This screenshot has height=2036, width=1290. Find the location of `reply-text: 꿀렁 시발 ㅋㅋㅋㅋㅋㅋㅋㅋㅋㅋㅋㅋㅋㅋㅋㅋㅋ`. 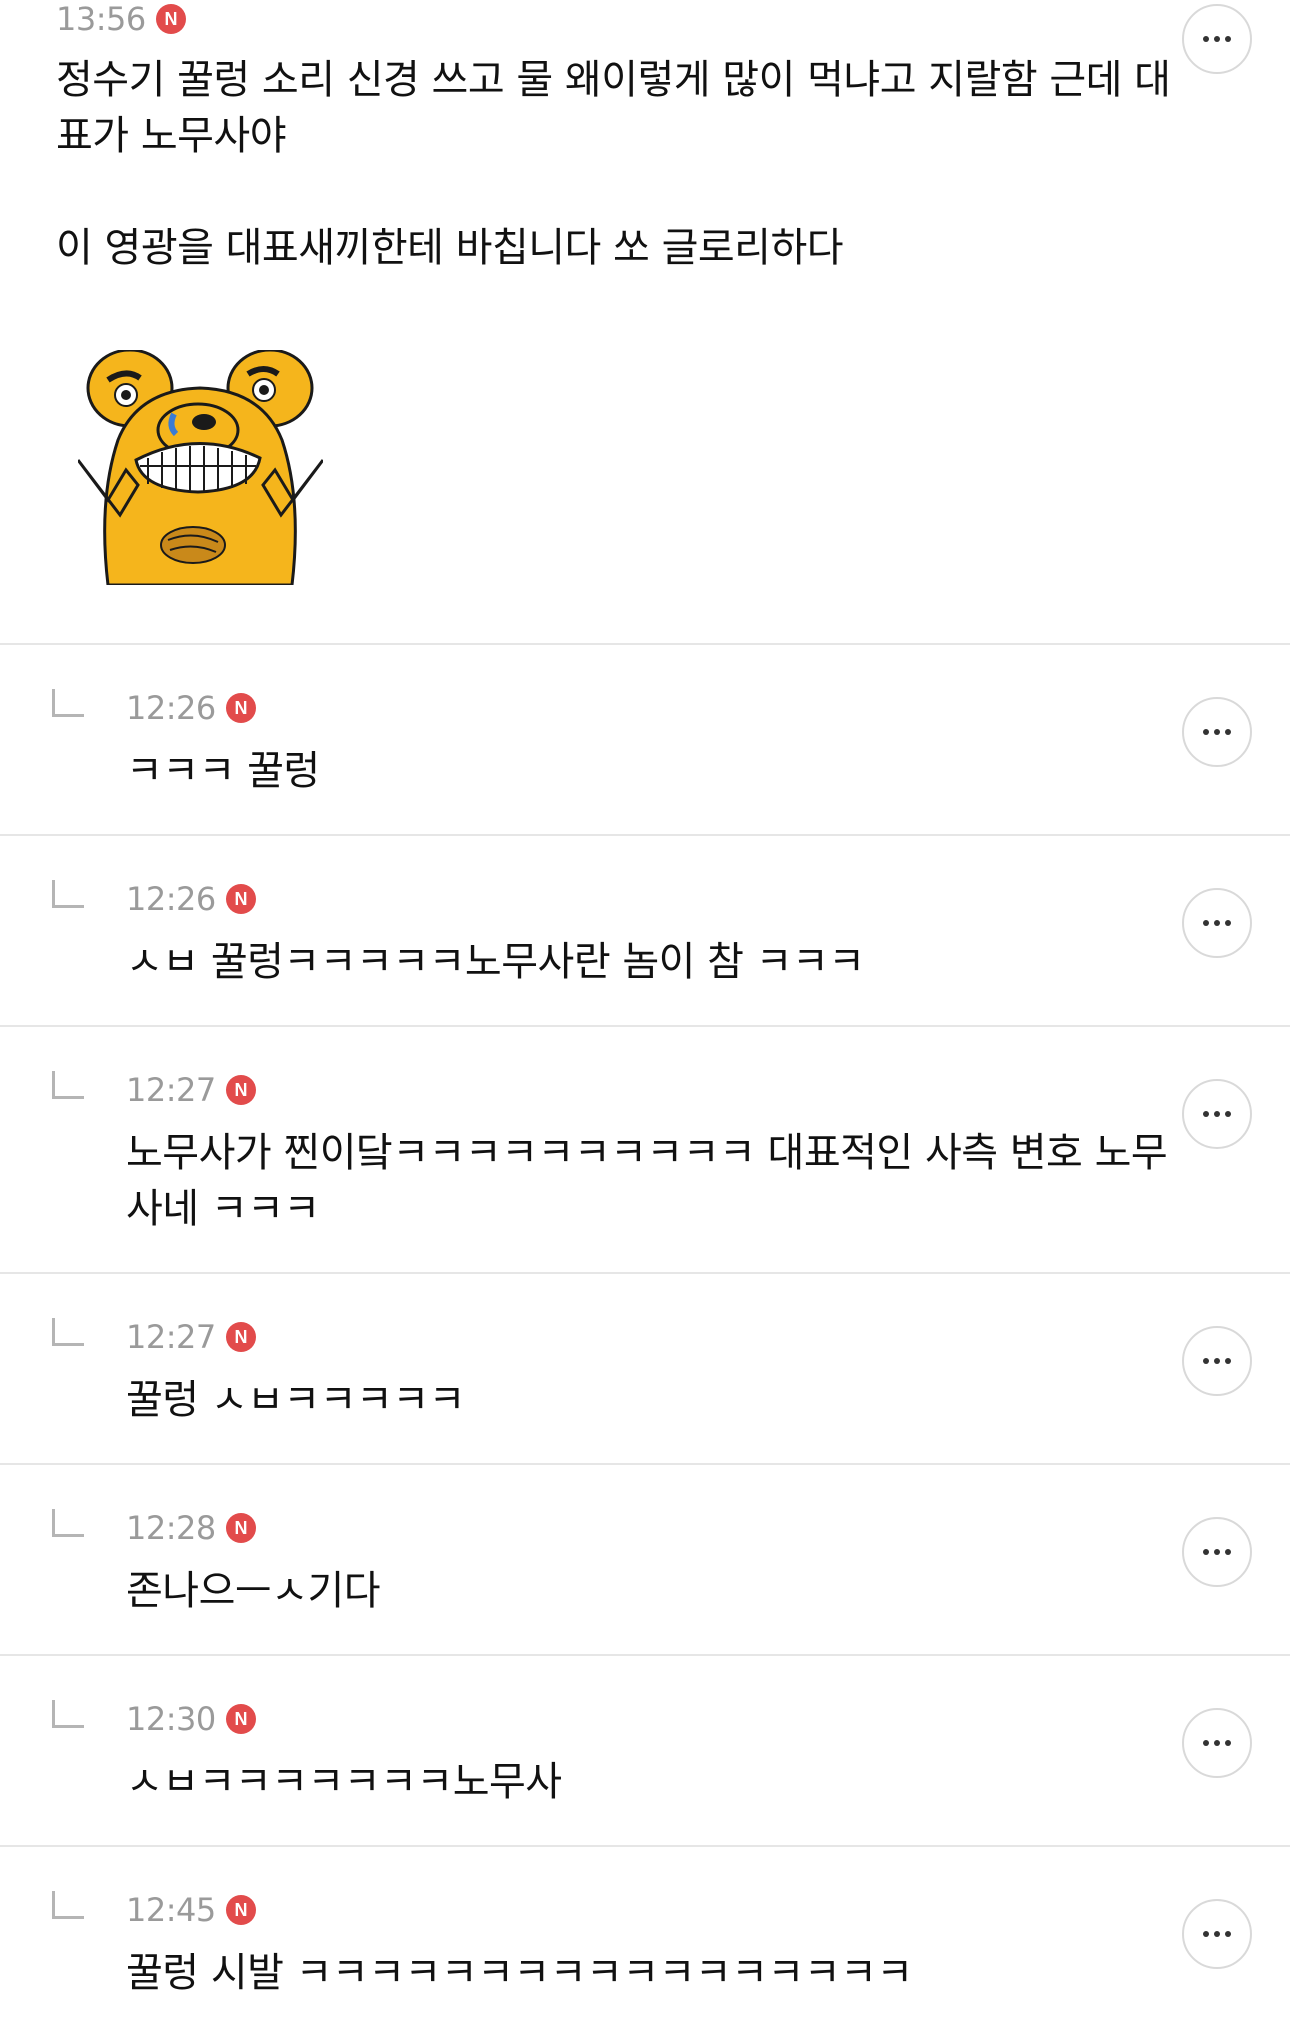

reply-text: 꿀렁 시발 ㅋㅋㅋㅋㅋㅋㅋㅋㅋㅋㅋㅋㅋㅋㅋㅋㅋ is located at coordinates (519, 1973).